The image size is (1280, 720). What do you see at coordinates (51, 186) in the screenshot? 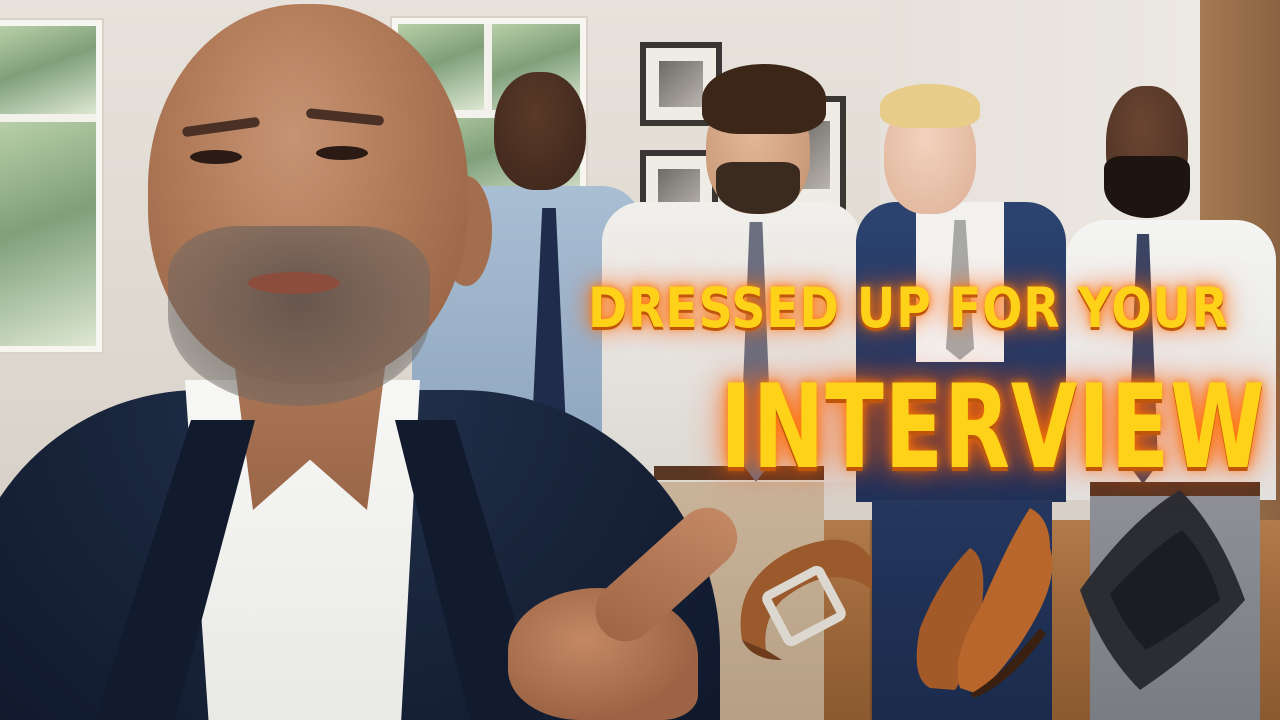
I see `window-left` at bounding box center [51, 186].